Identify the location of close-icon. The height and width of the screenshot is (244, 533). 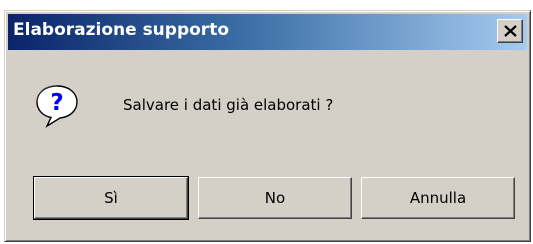
(510, 31).